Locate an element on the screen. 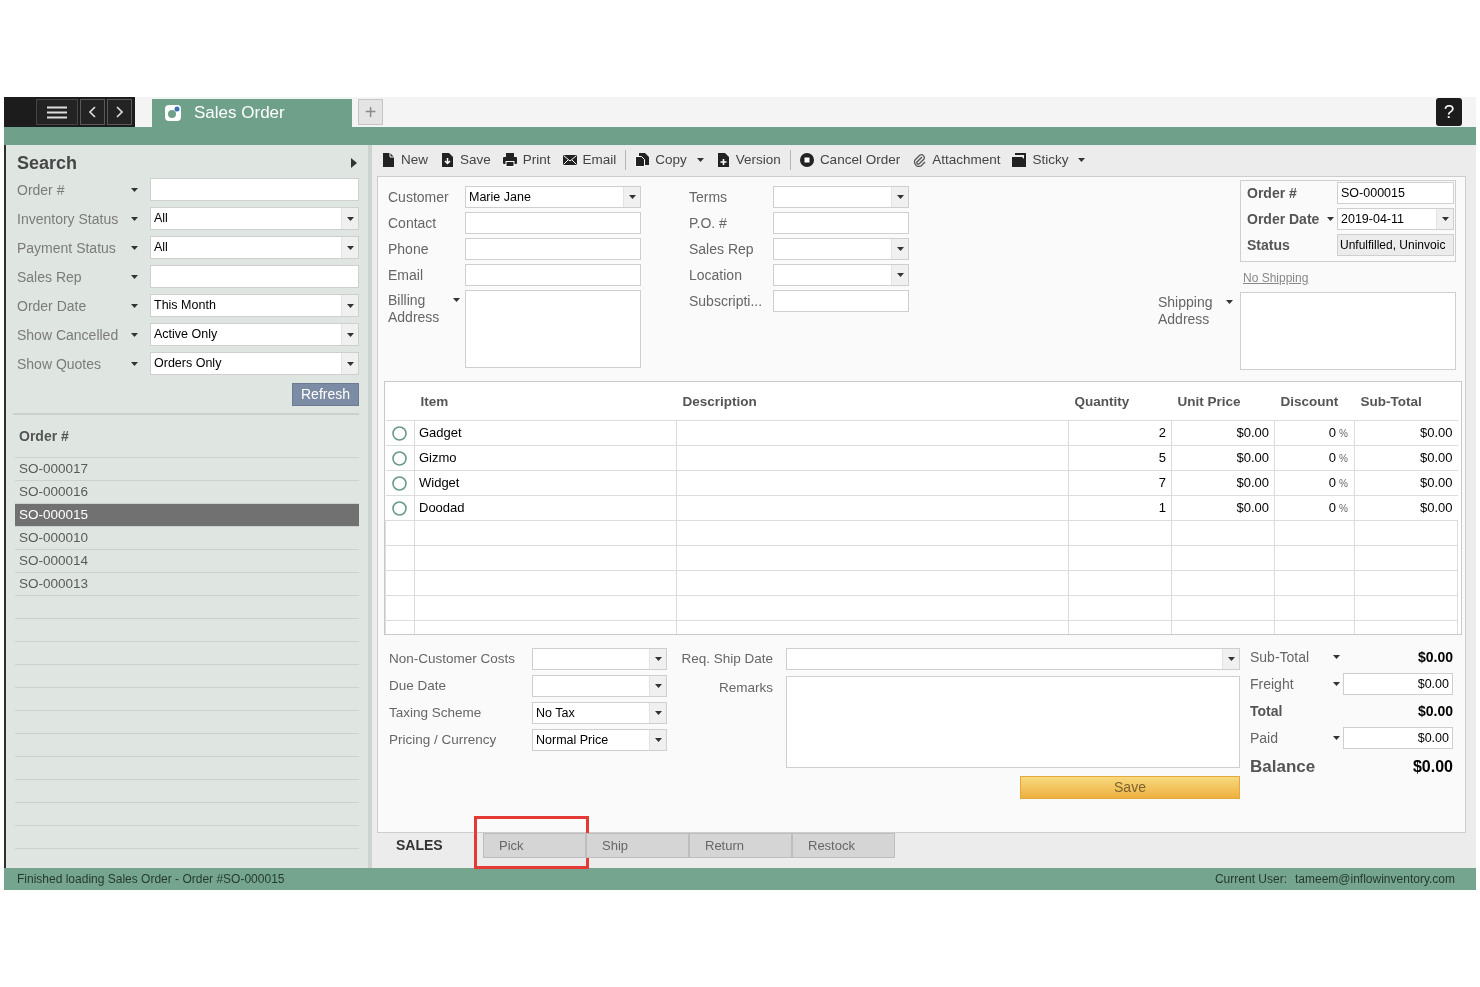 The height and width of the screenshot is (987, 1480). dropdown-field: Orders Only is located at coordinates (254, 363).